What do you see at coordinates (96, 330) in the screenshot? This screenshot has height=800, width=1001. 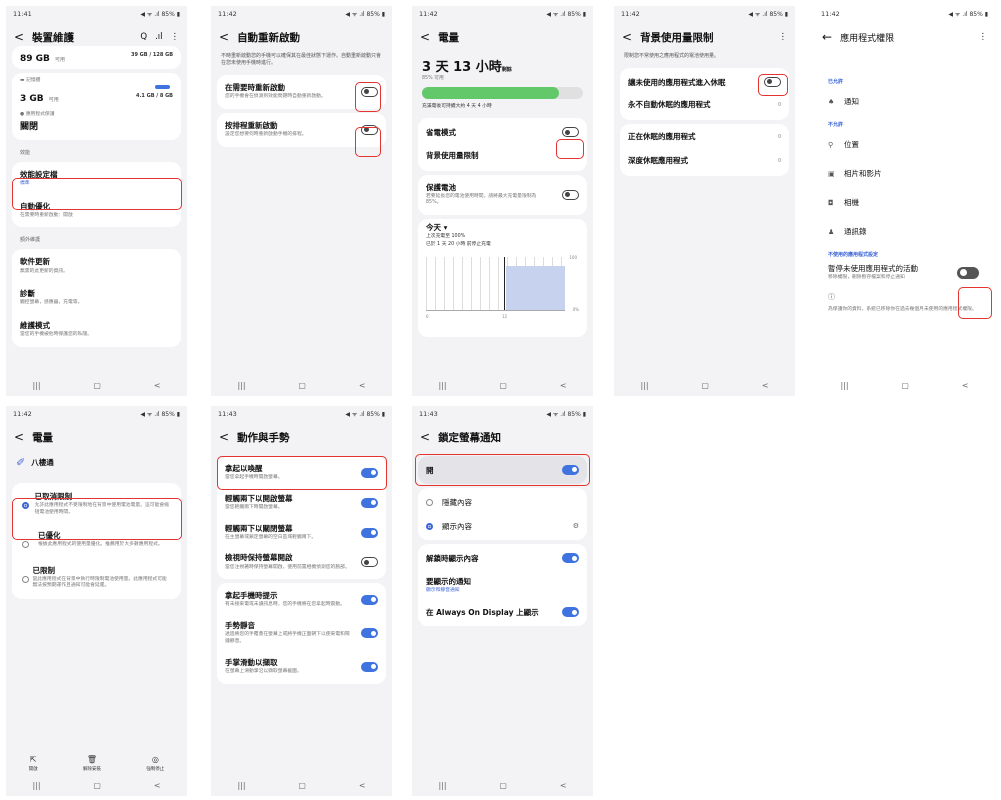 I see `maintenance-mode-item: 維護模式 當您的手機被他時保護您的私隱。` at bounding box center [96, 330].